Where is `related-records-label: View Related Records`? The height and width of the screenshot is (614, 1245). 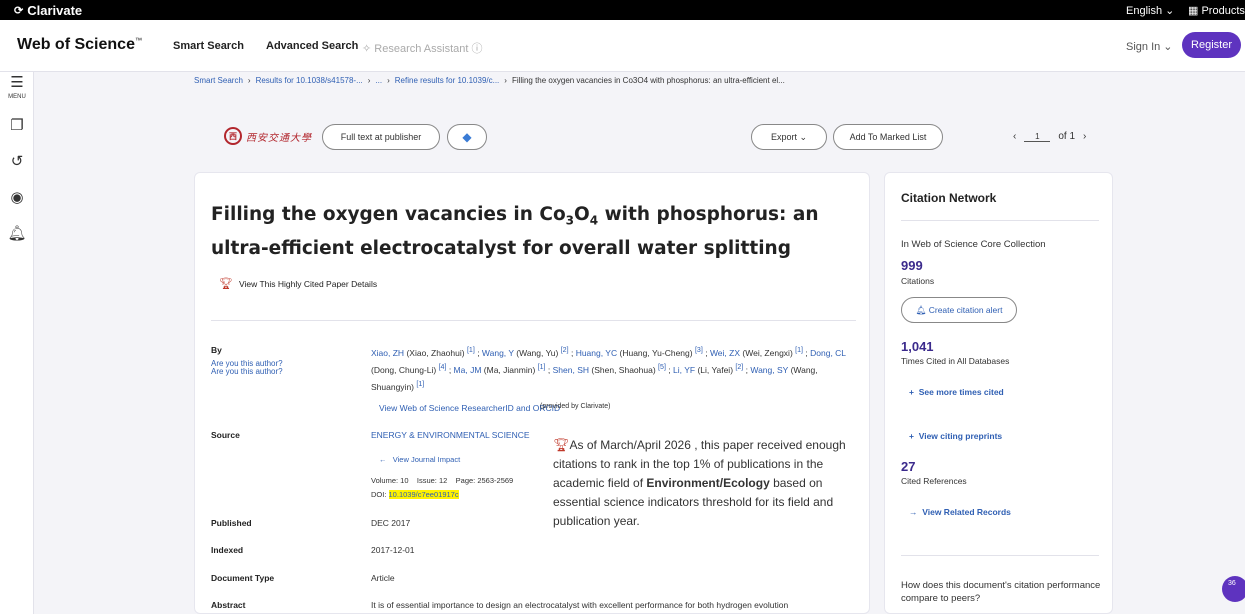 related-records-label: View Related Records is located at coordinates (966, 512).